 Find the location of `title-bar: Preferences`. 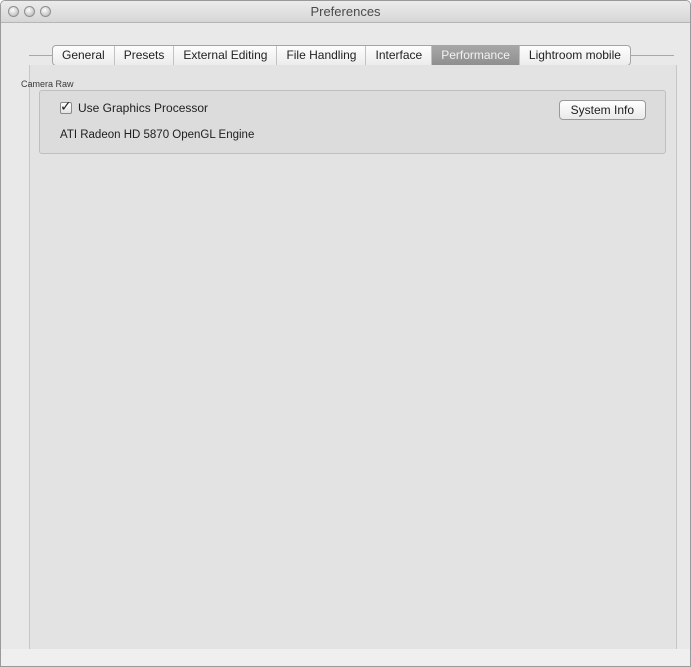

title-bar: Preferences is located at coordinates (345, 12).